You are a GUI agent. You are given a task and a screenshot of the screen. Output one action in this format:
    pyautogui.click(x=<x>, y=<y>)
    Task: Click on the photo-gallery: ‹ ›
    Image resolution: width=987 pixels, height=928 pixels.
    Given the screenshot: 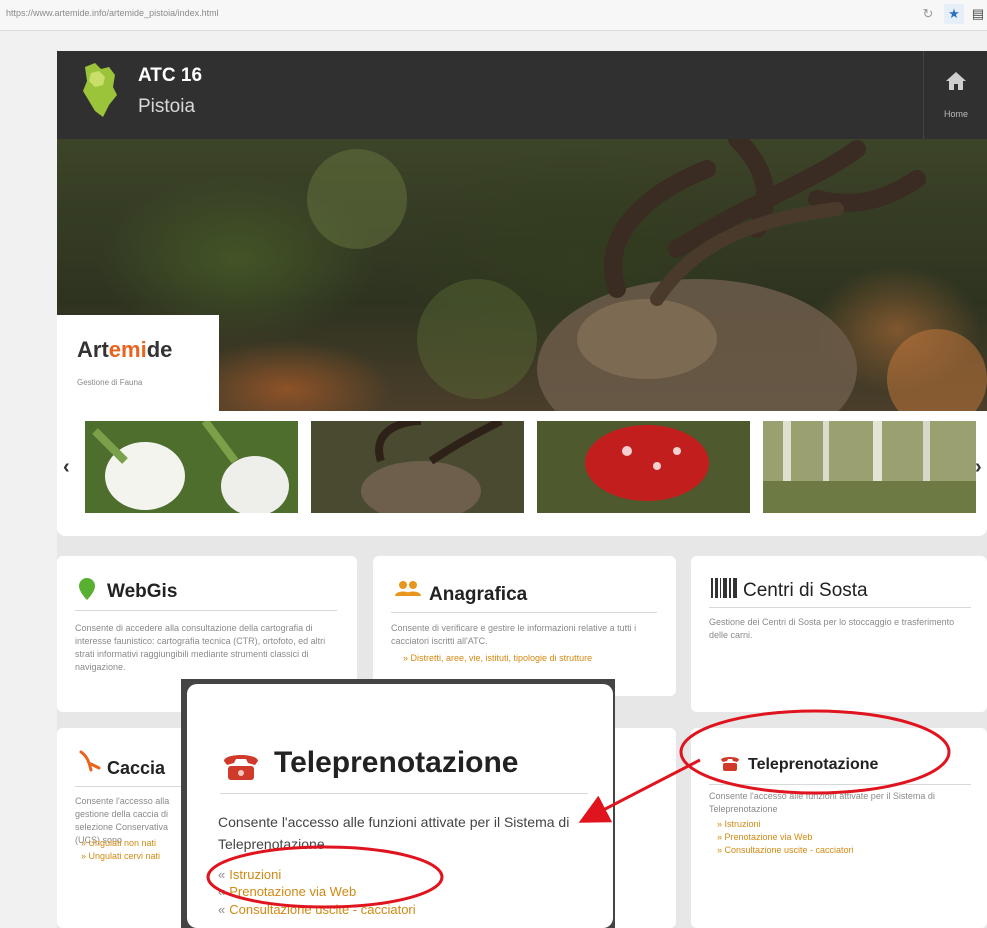 What is the action you would take?
    pyautogui.click(x=522, y=473)
    